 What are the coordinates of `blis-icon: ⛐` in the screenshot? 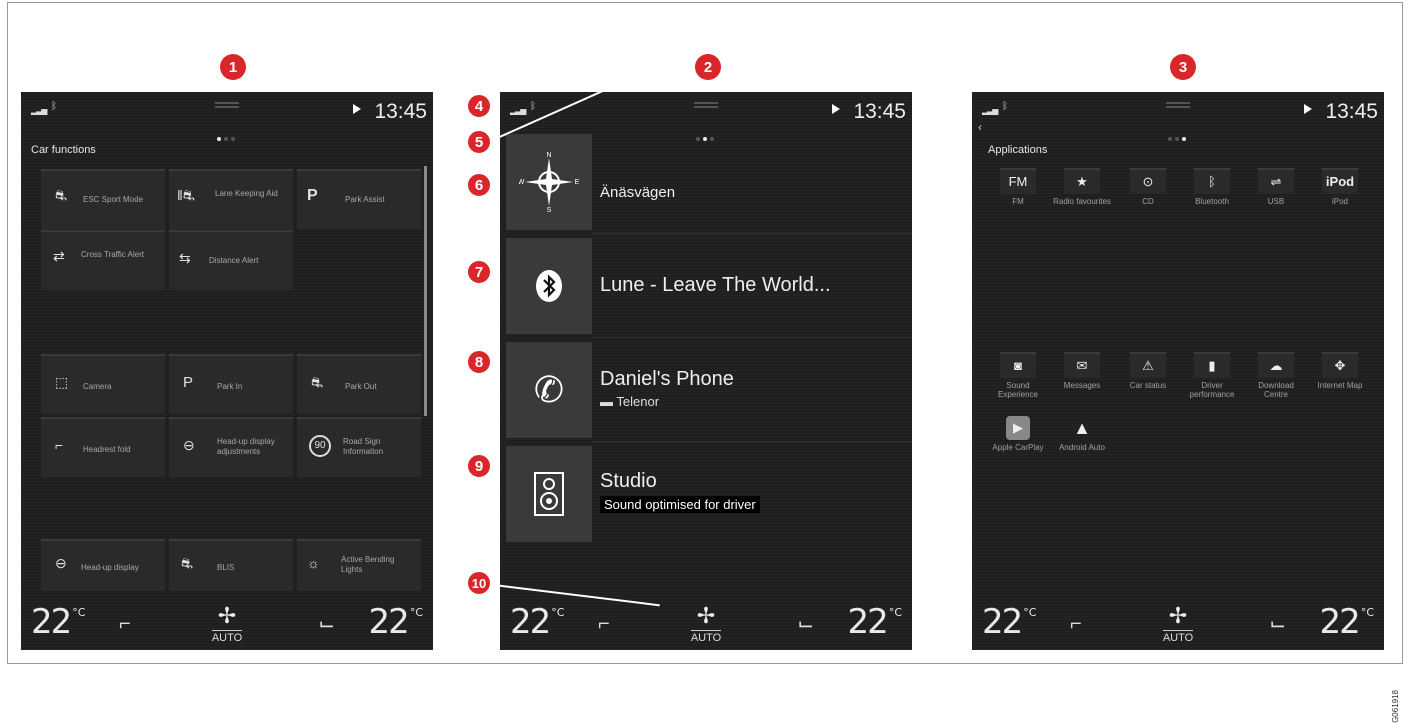 It's located at (187, 563).